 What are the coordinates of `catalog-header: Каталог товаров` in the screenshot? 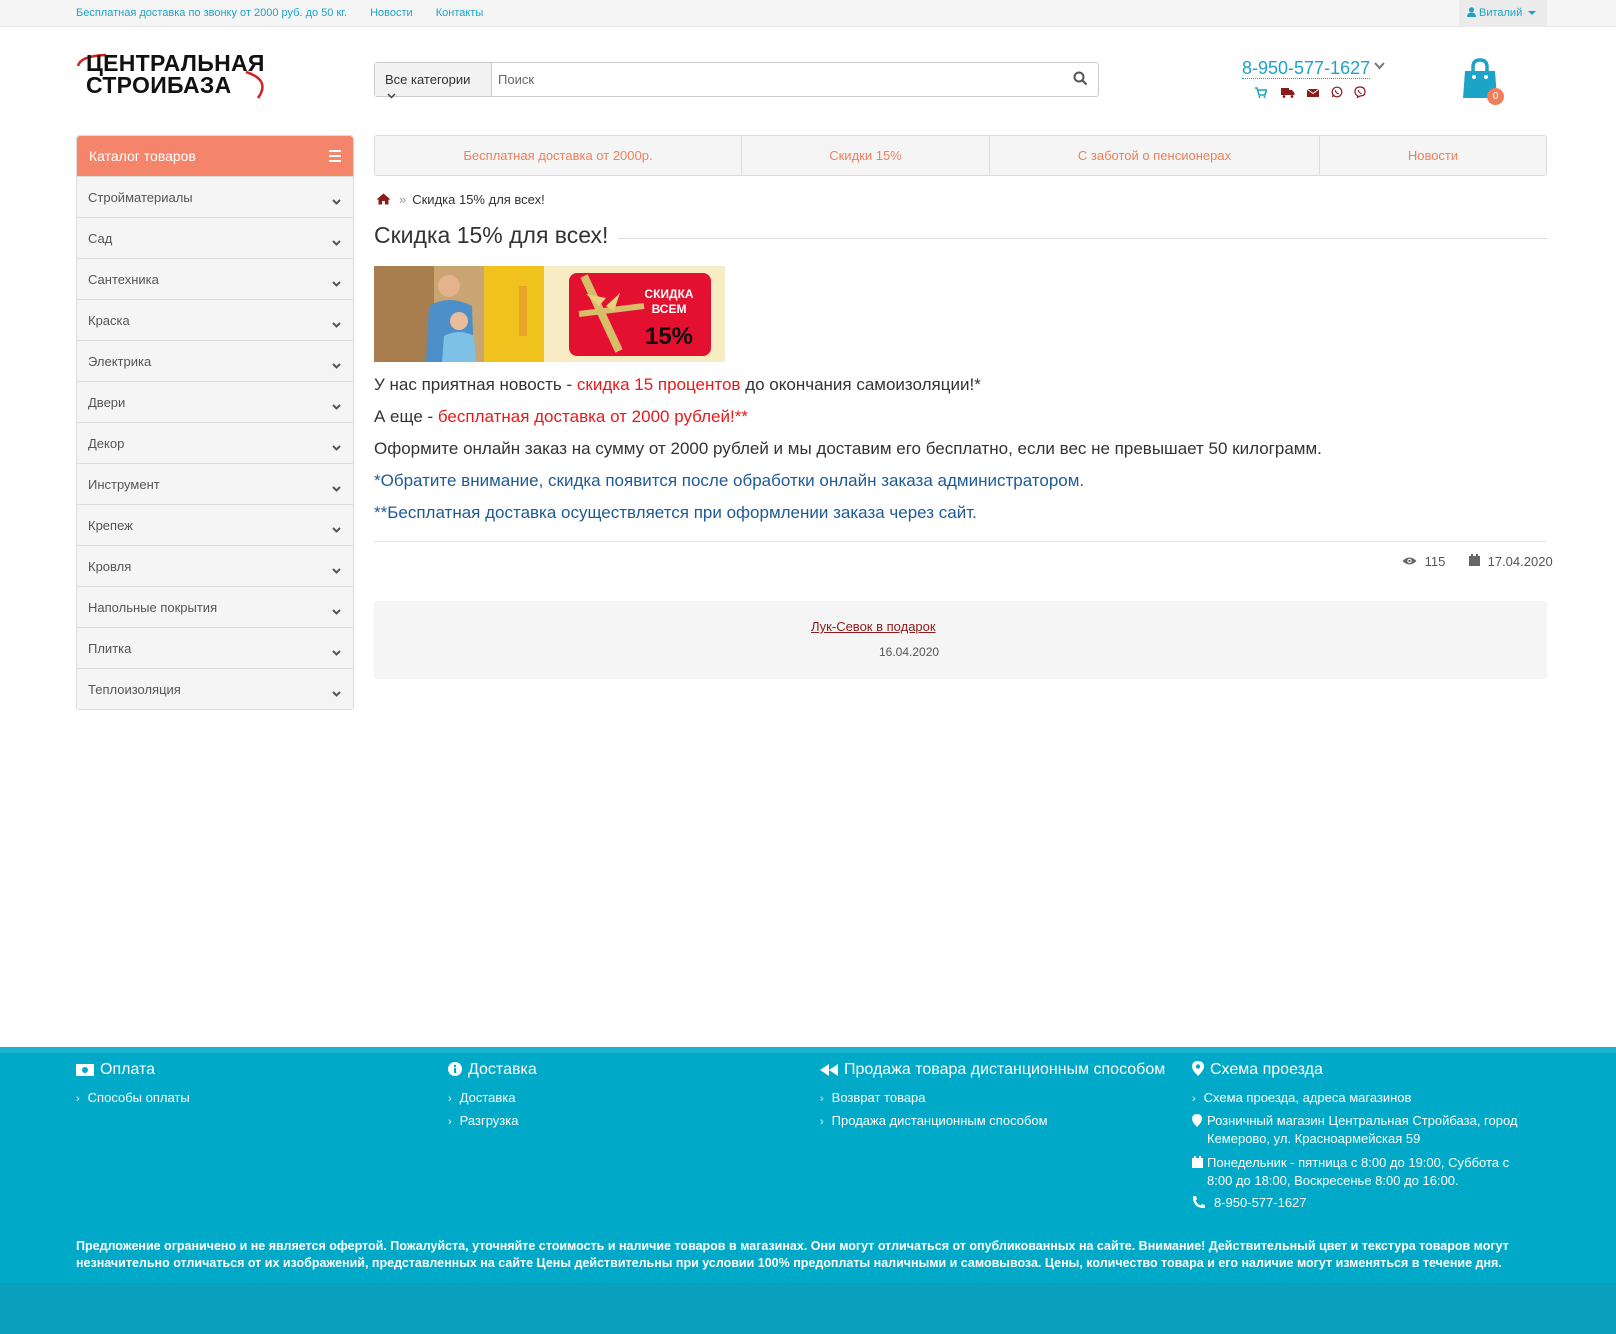 It's located at (215, 156).